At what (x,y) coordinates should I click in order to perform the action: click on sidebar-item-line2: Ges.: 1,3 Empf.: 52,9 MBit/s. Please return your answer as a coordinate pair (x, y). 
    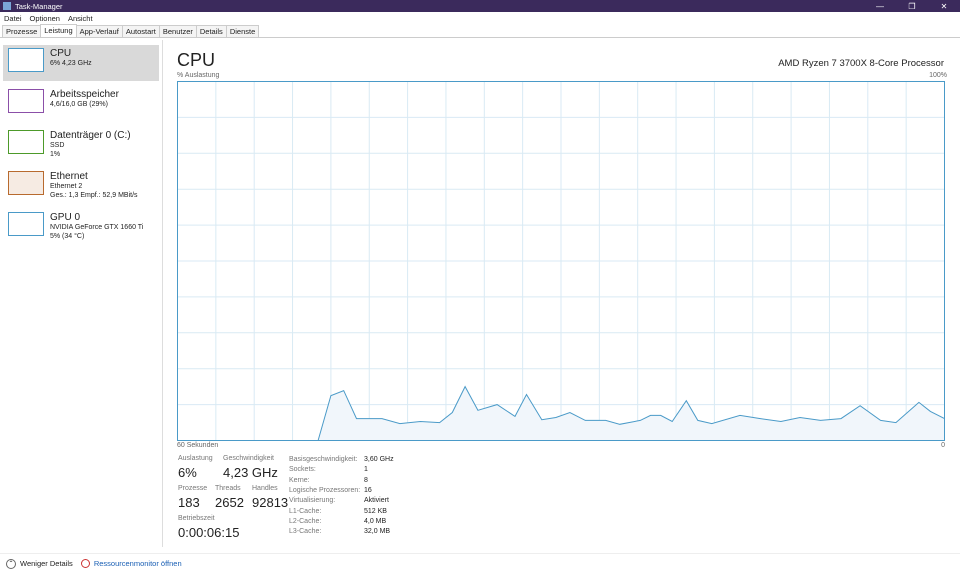
    Looking at the image, I should click on (94, 195).